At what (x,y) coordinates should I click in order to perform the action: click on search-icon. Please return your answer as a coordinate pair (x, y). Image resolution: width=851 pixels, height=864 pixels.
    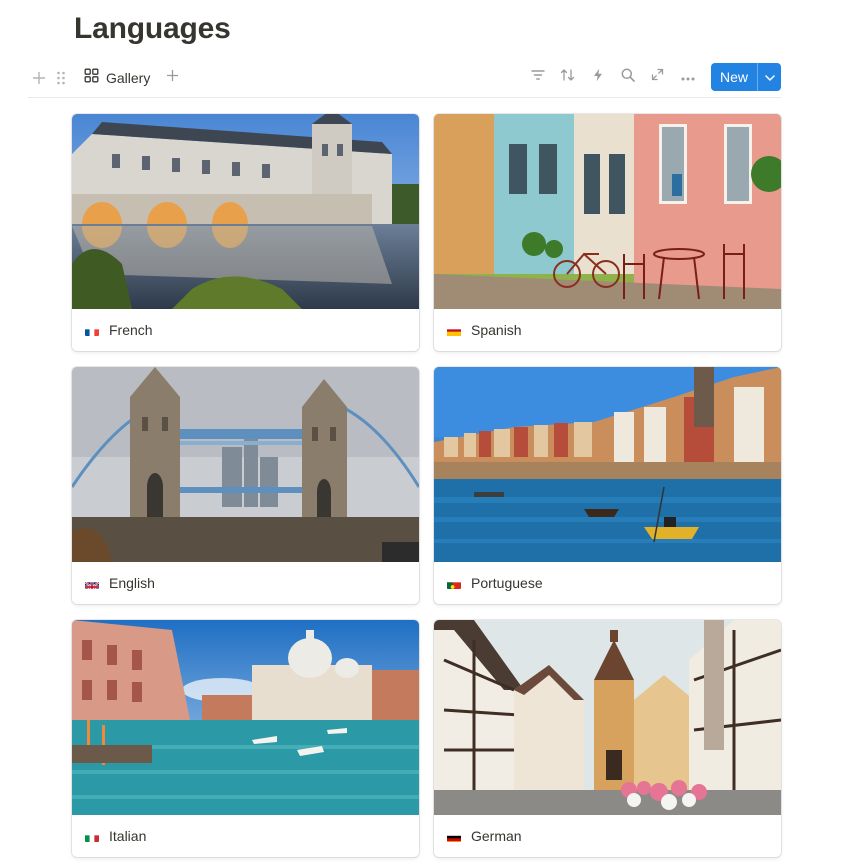
    Looking at the image, I should click on (628, 77).